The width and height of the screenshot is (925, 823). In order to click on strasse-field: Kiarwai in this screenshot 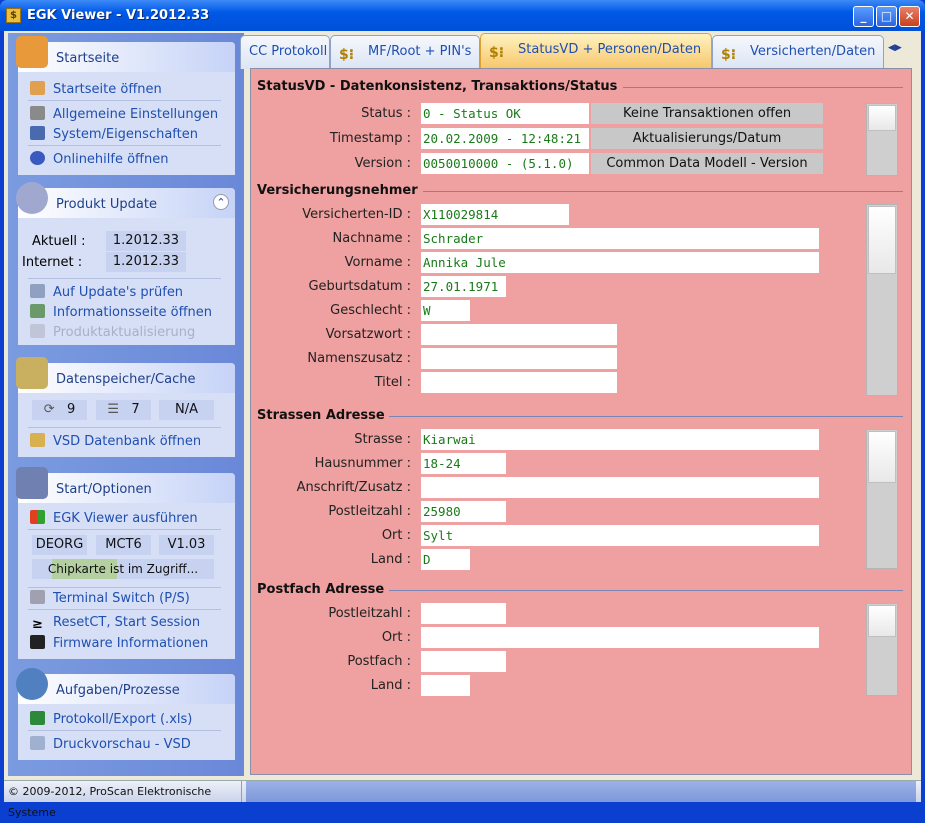, I will do `click(620, 439)`.